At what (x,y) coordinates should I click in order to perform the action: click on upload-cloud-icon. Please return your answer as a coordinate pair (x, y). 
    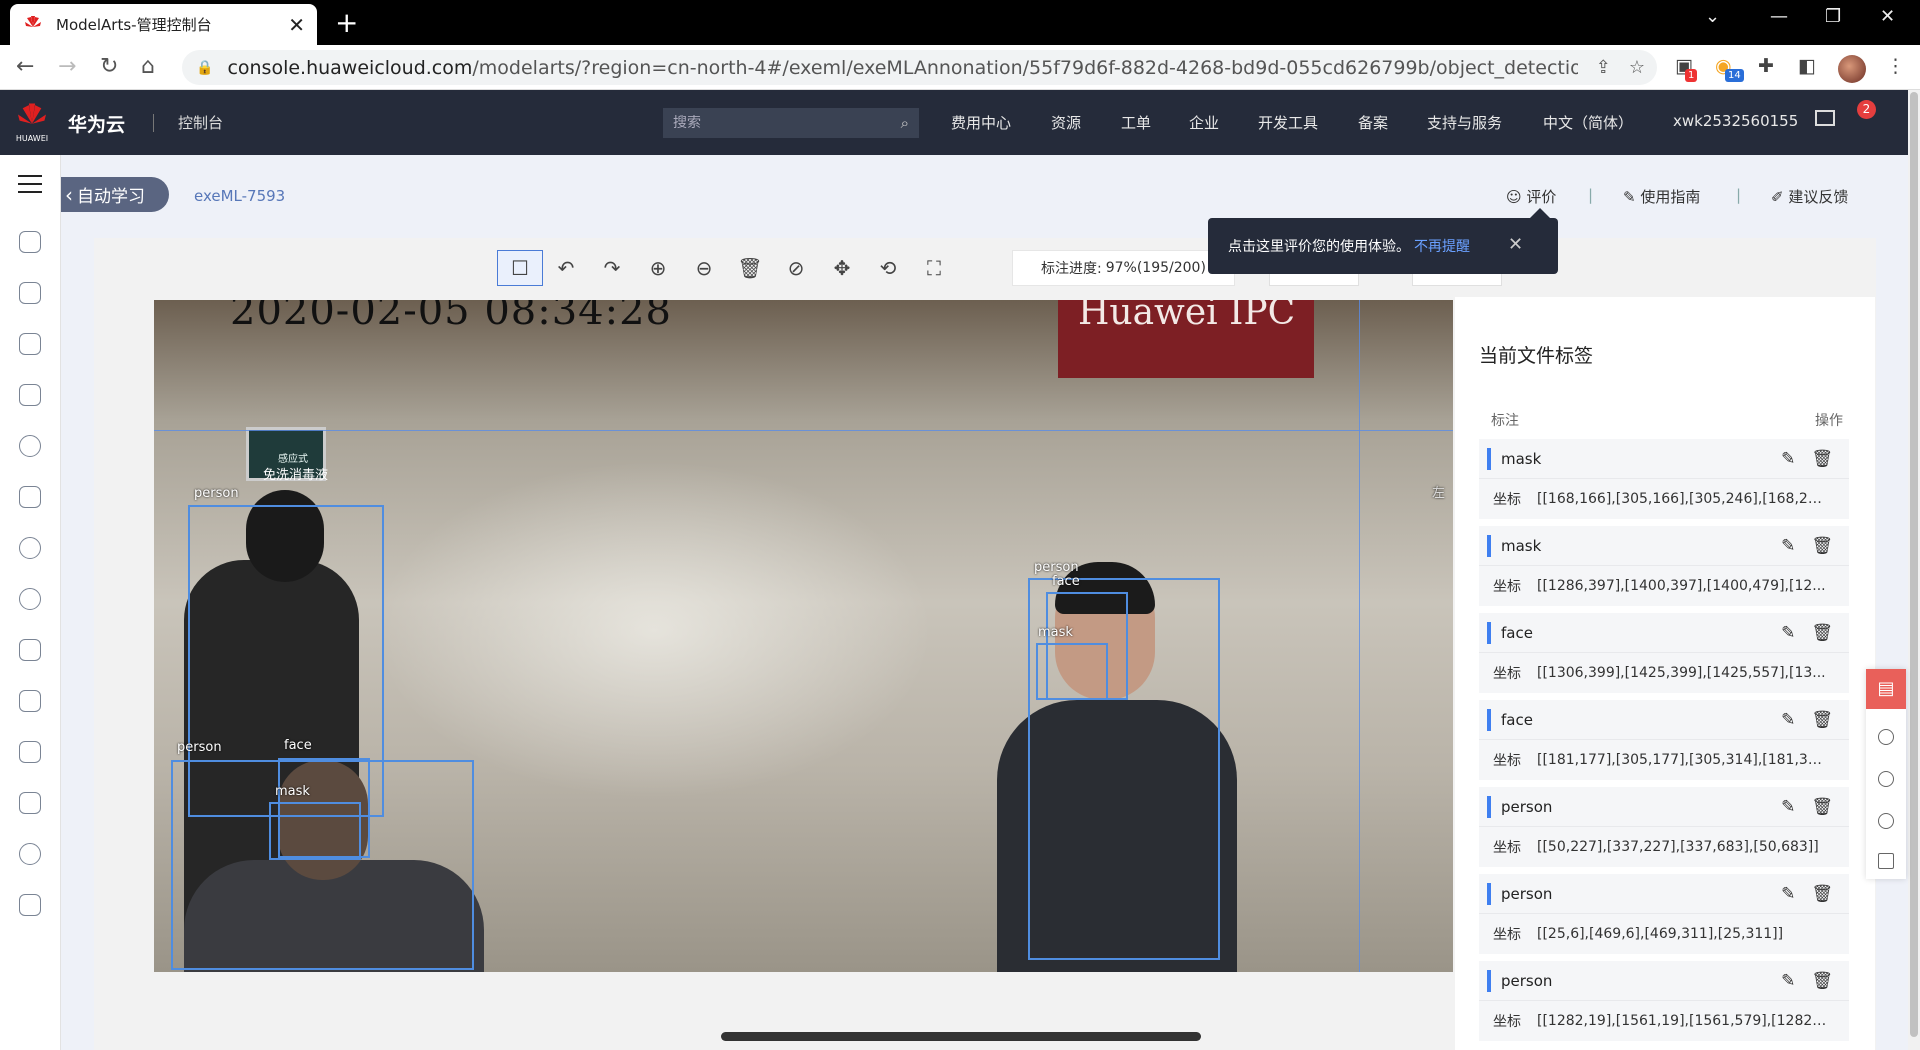
    Looking at the image, I should click on (30, 344).